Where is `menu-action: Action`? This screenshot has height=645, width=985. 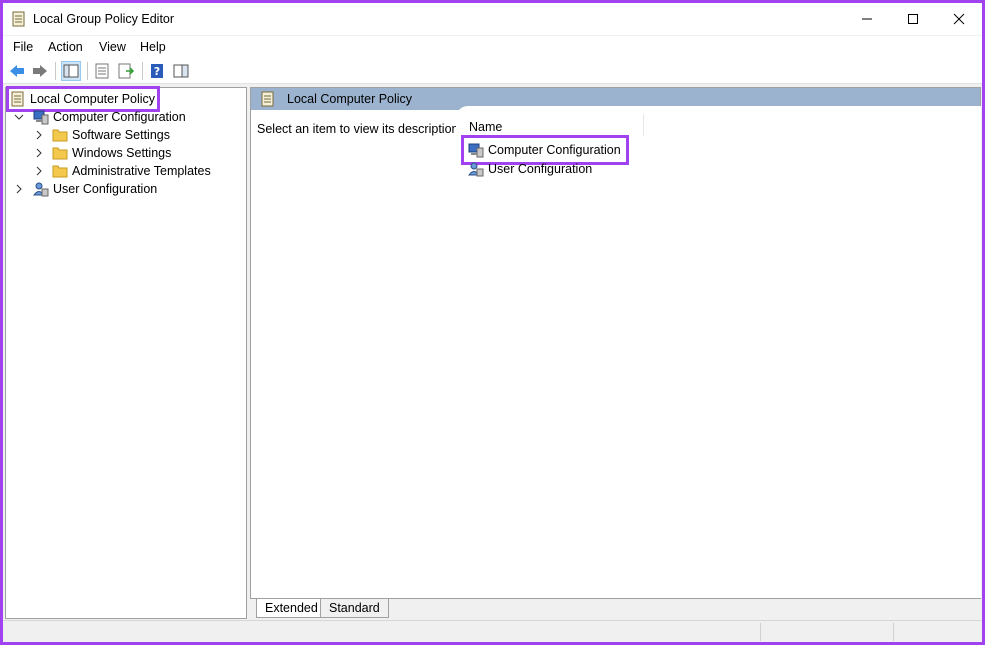 menu-action: Action is located at coordinates (65, 47).